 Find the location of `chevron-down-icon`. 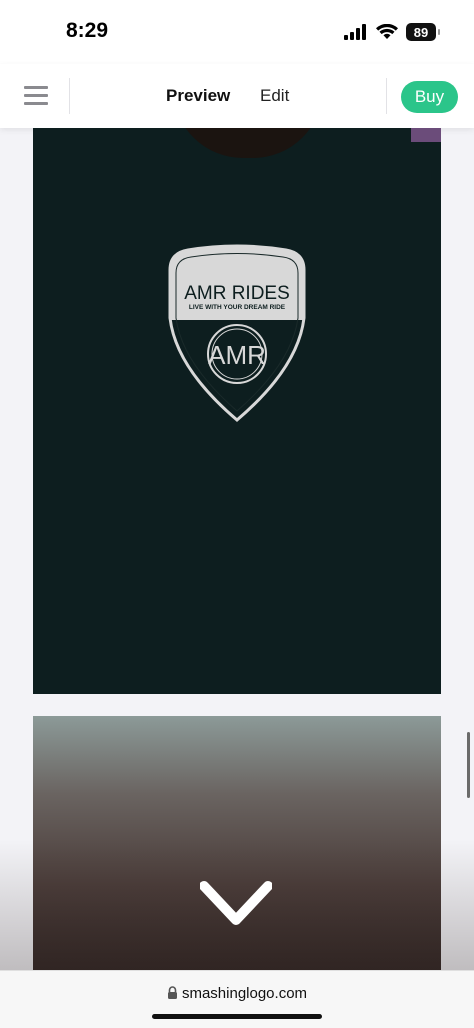

chevron-down-icon is located at coordinates (236, 906).